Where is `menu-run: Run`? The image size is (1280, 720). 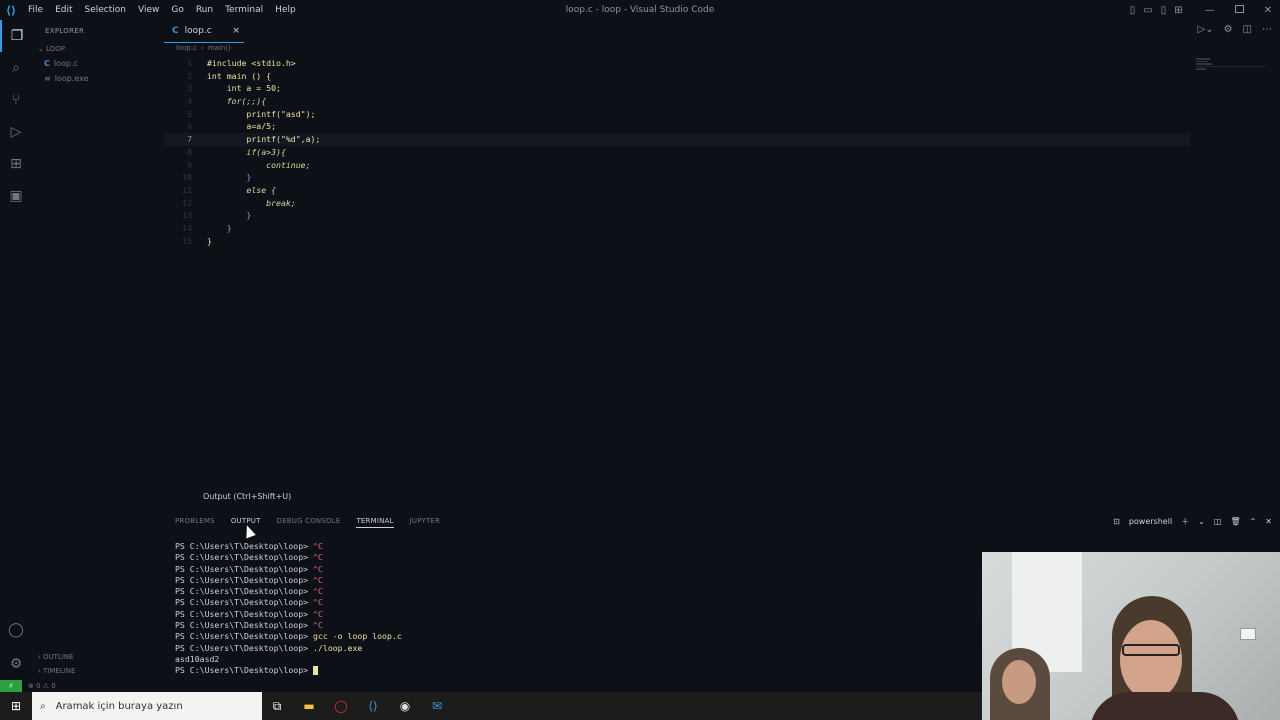 menu-run: Run is located at coordinates (204, 10).